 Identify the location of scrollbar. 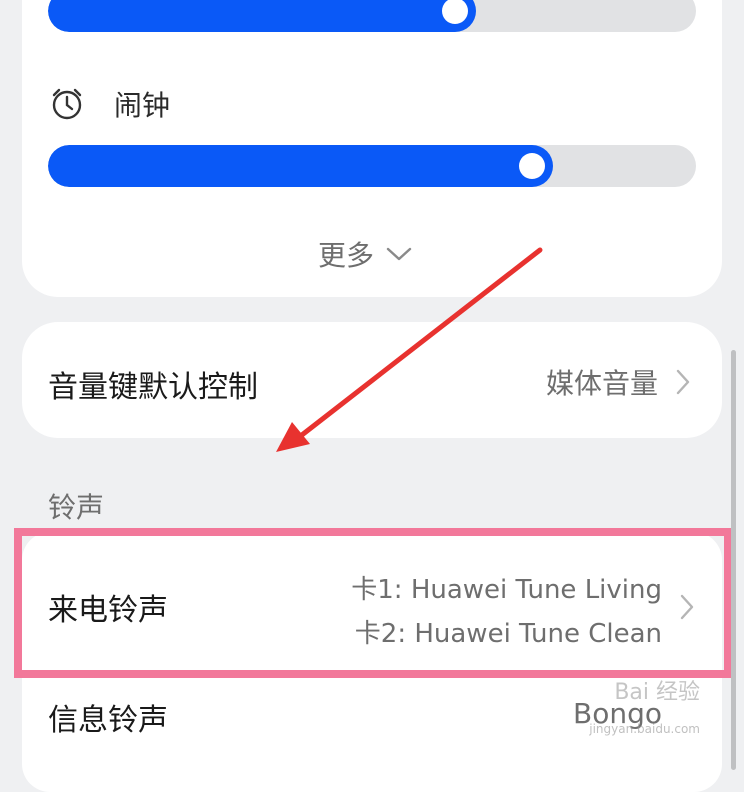
(733, 560).